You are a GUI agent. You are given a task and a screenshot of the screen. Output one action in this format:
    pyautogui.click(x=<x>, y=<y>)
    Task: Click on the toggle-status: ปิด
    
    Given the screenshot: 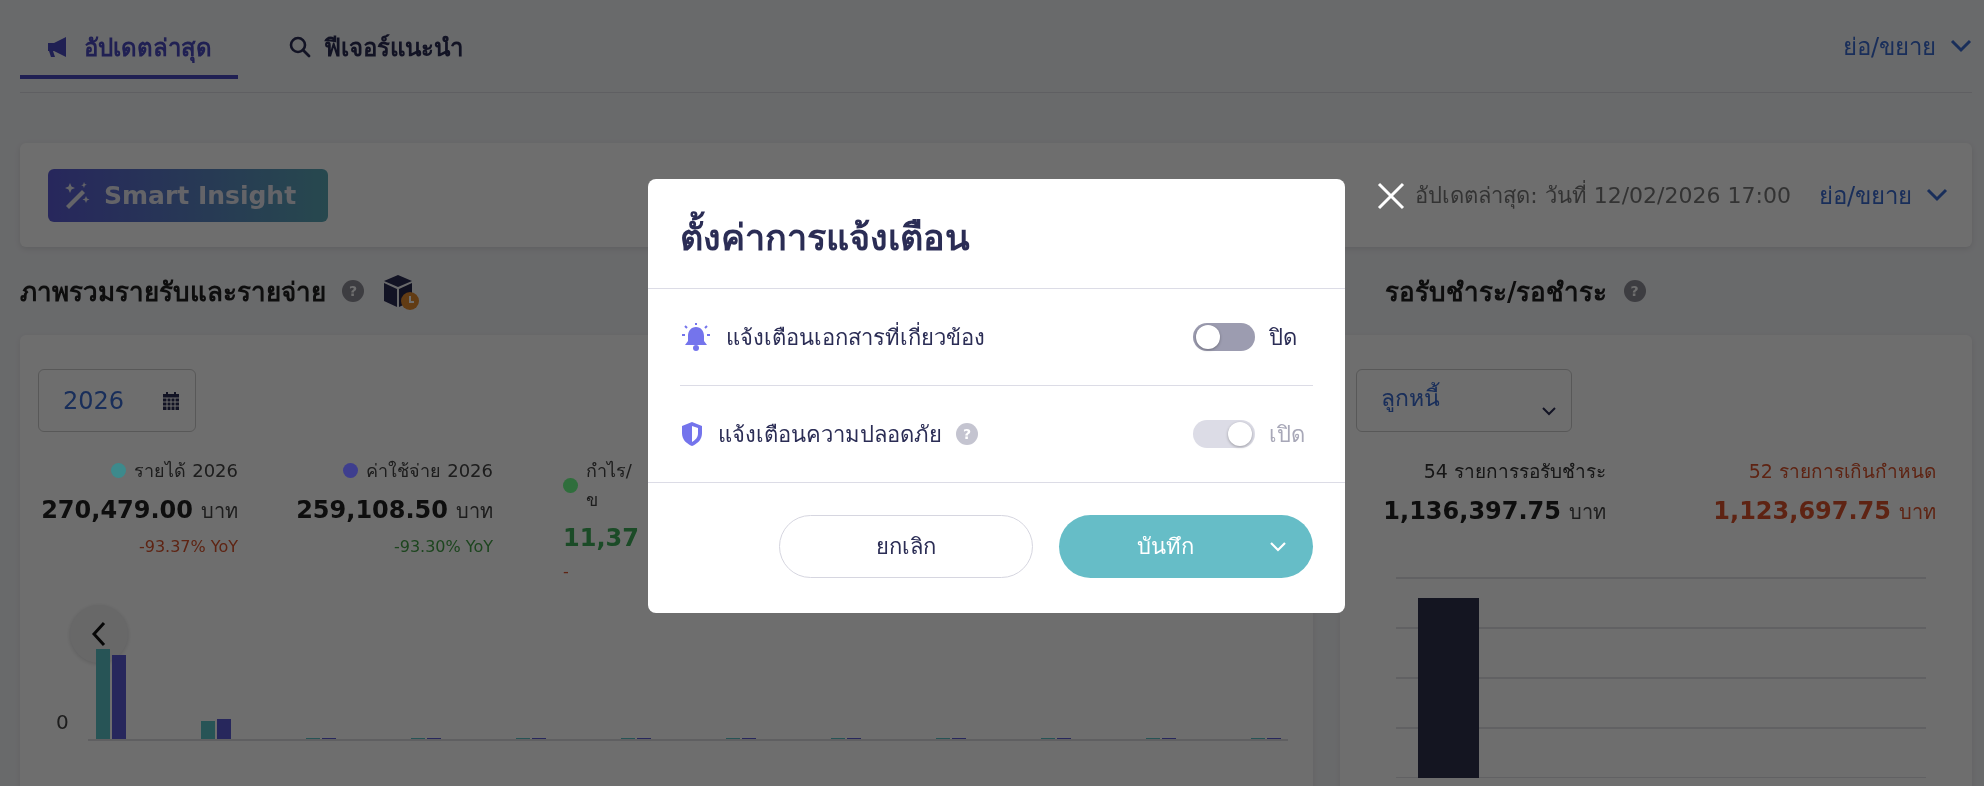 What is the action you would take?
    pyautogui.click(x=1283, y=337)
    